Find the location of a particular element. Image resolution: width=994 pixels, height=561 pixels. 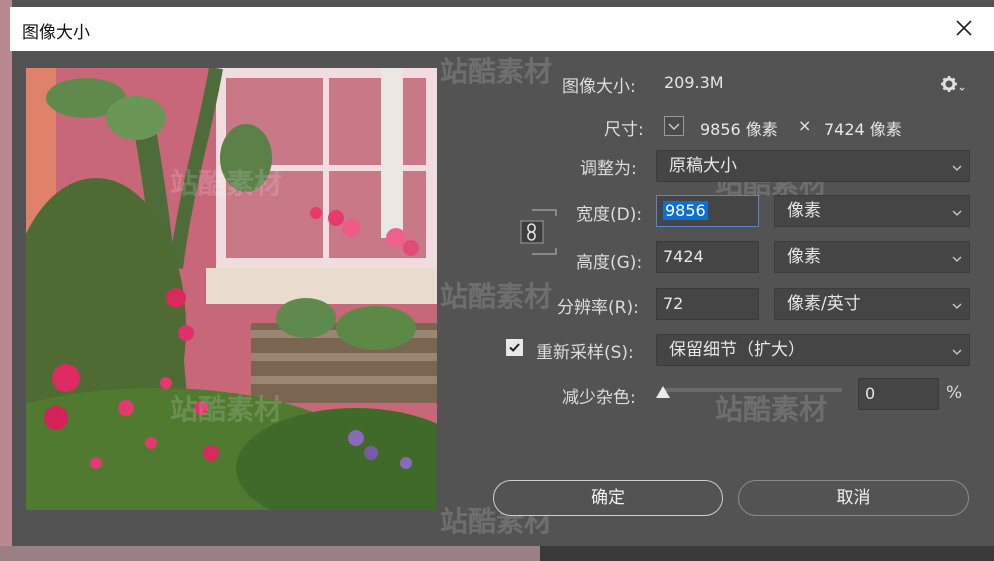

resolution-value: 72 is located at coordinates (673, 303).